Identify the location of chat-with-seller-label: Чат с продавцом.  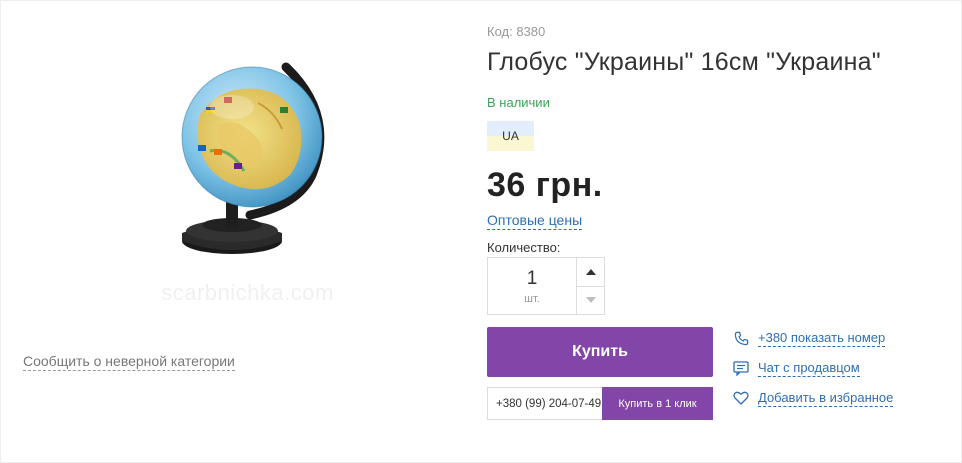
(809, 368).